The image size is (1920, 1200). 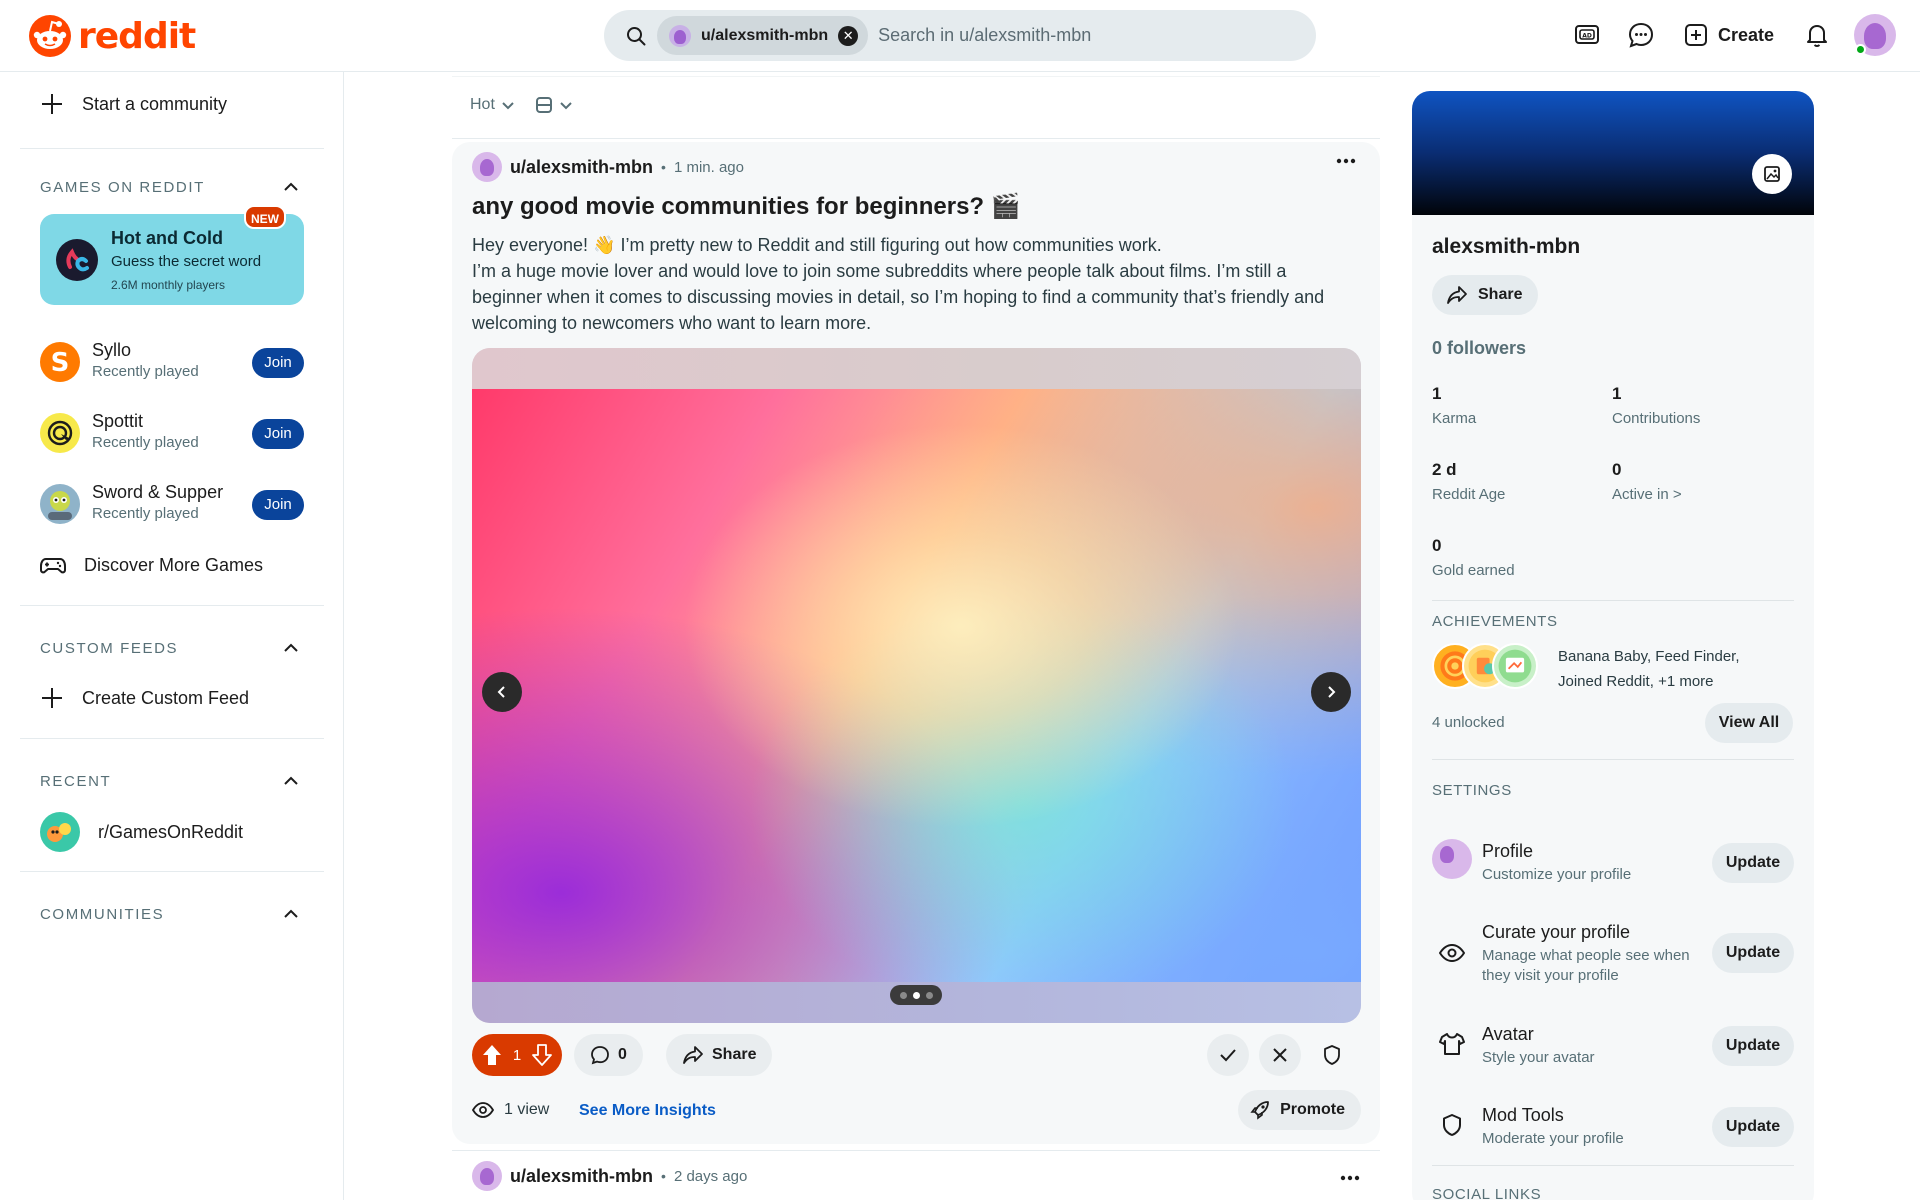 What do you see at coordinates (172, 433) in the screenshot?
I see `game-item-spottit: Spottit Recently played Join` at bounding box center [172, 433].